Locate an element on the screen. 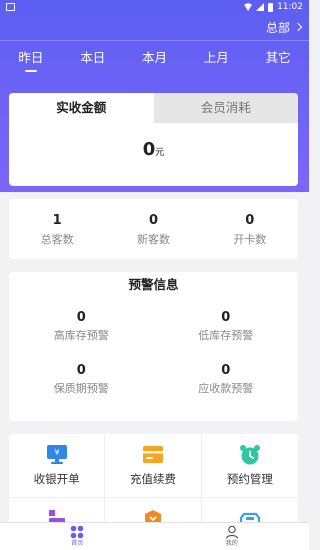  customer-stats-card: 1 总客数 0 新客数 0 开卡数 is located at coordinates (153, 229).